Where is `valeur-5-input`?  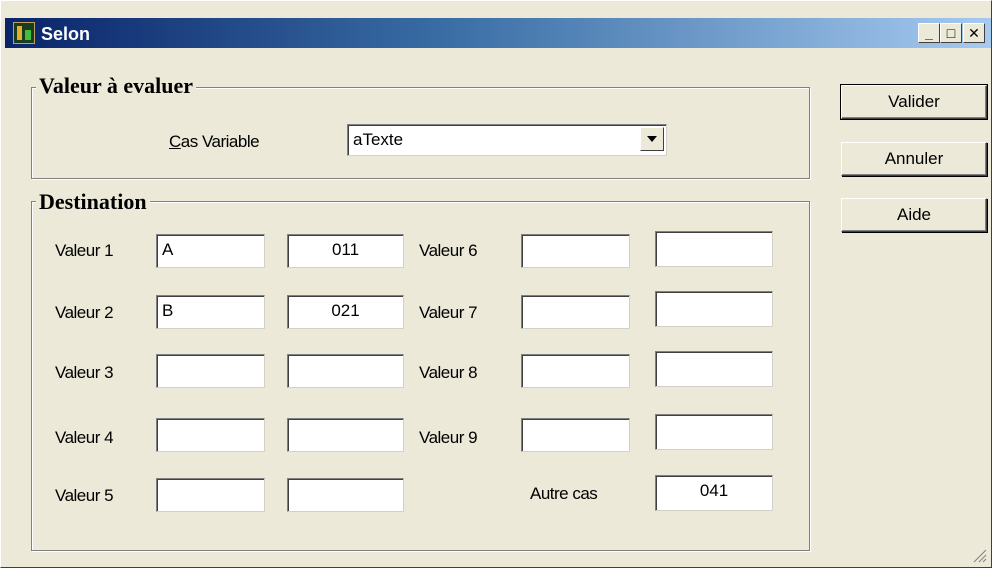 valeur-5-input is located at coordinates (210, 495).